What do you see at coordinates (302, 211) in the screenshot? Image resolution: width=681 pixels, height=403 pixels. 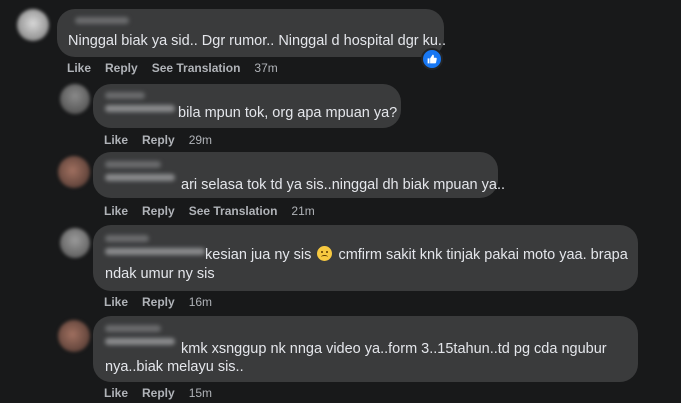 I see `comment-timestamp: 21m` at bounding box center [302, 211].